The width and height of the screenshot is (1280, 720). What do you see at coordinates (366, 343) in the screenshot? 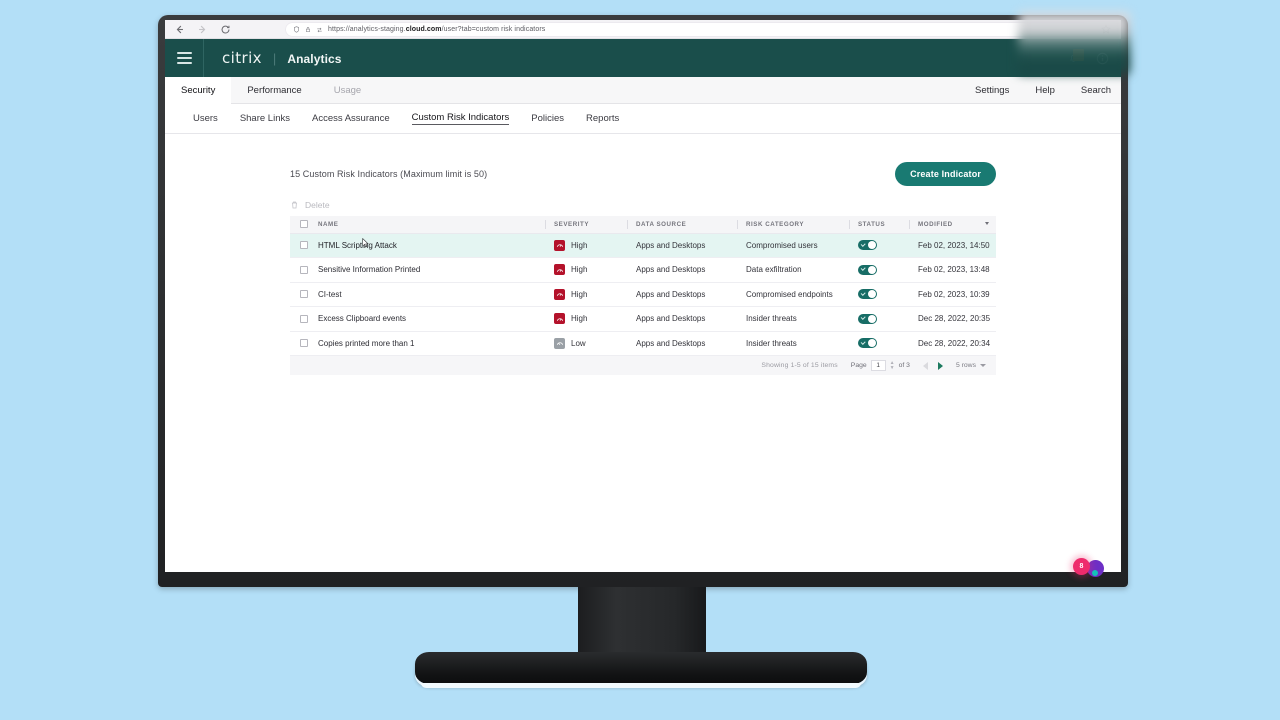
I see `indicator-name-link: Copies printed more than 1` at bounding box center [366, 343].